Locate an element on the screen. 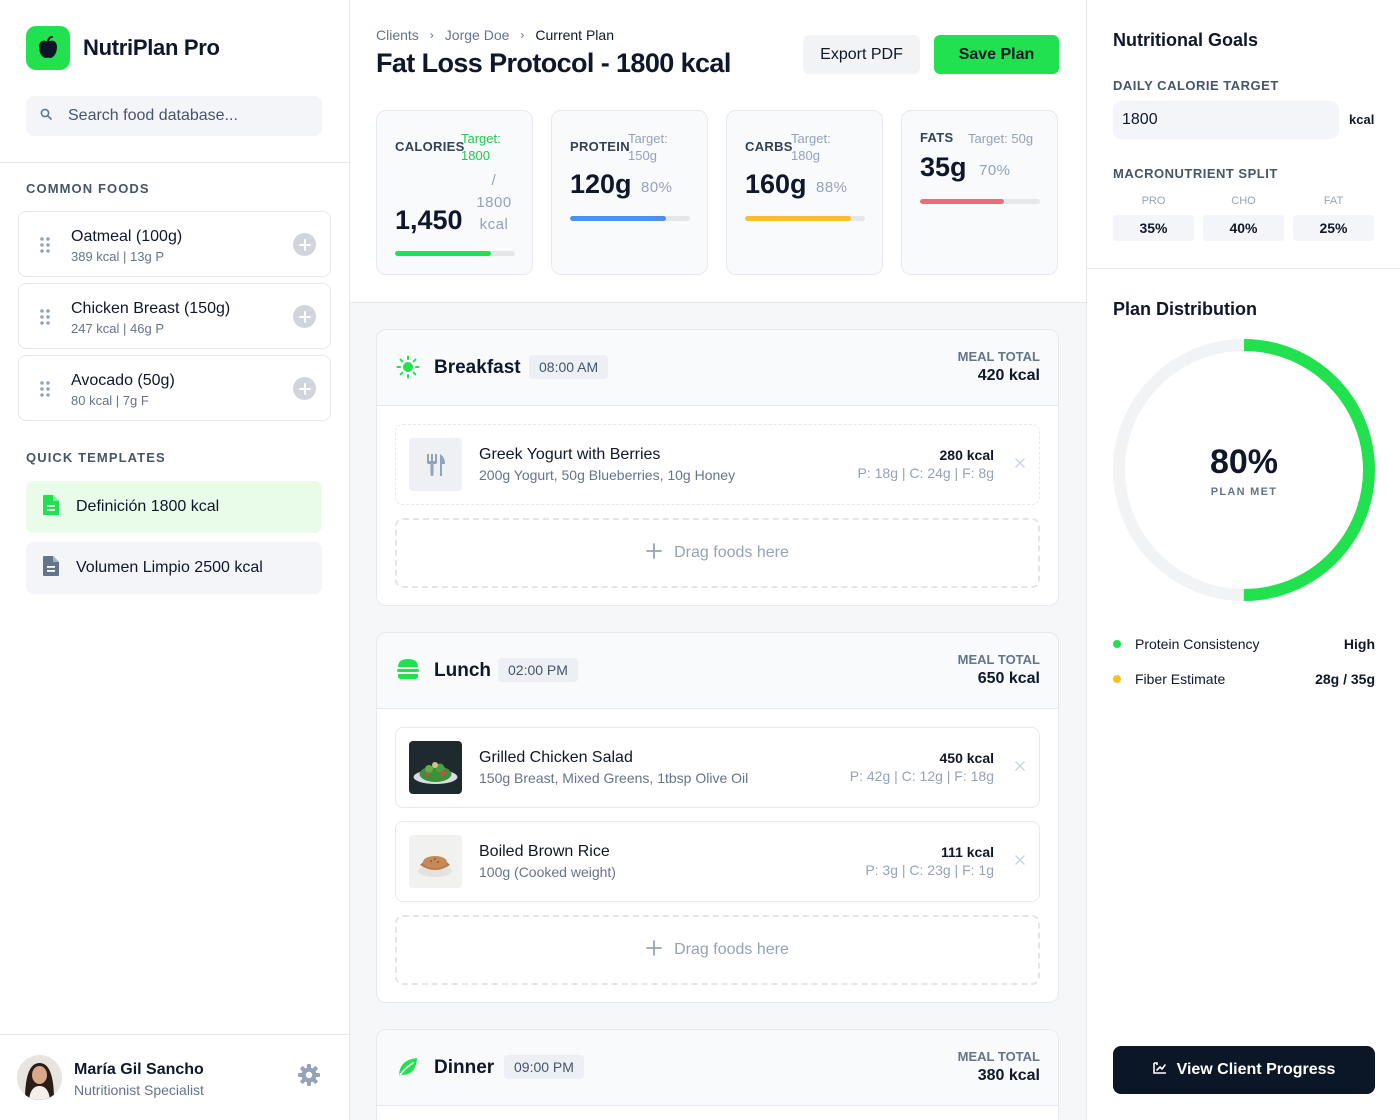  meal-item-kcal: 111 kcal is located at coordinates (967, 852).